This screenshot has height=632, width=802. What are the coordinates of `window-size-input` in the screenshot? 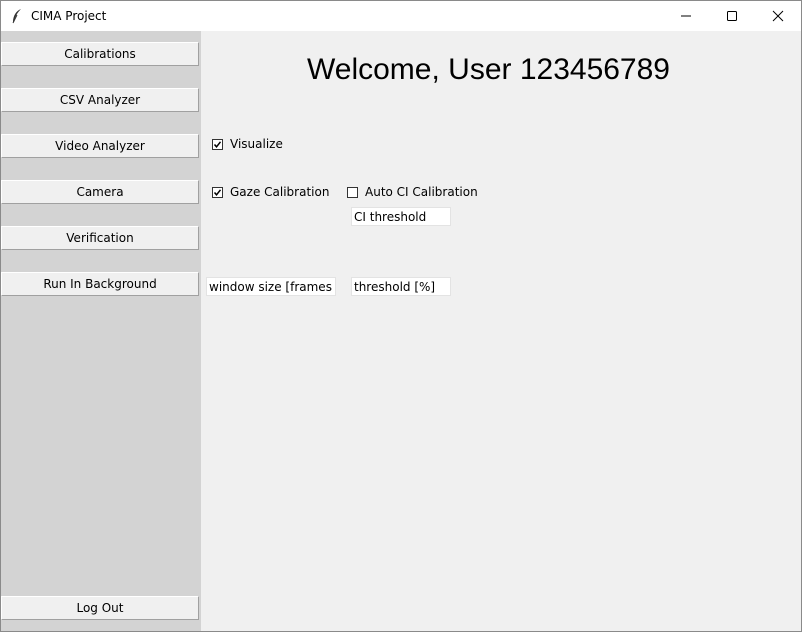 It's located at (271, 286).